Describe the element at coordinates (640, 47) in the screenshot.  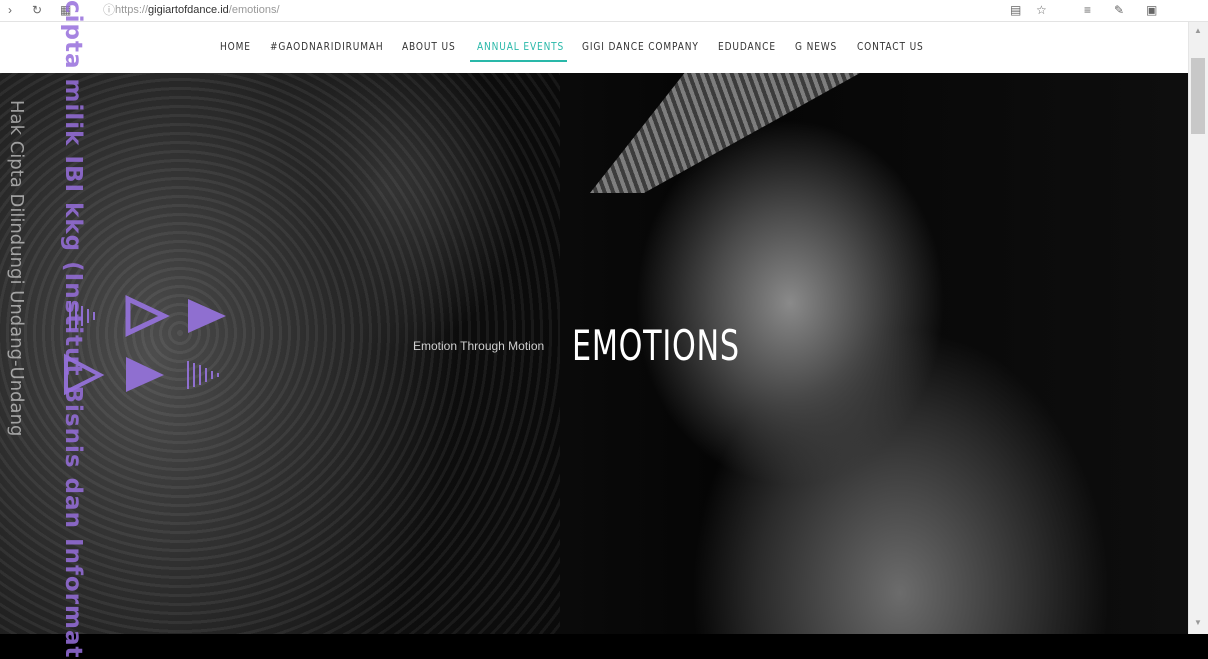
I see `nav-item-gigi-dance-company: GIGI DANCE COMPANY` at that location.